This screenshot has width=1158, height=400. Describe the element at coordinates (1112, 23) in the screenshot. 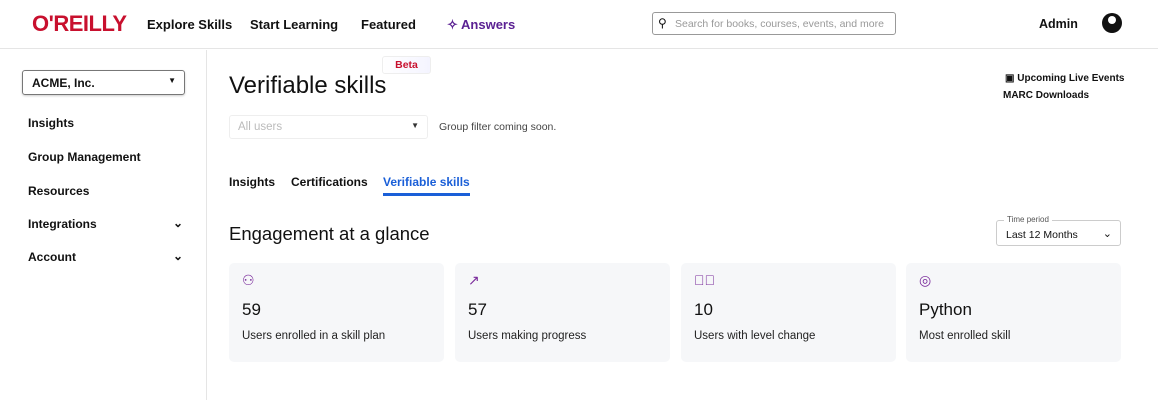

I see `avatar` at that location.